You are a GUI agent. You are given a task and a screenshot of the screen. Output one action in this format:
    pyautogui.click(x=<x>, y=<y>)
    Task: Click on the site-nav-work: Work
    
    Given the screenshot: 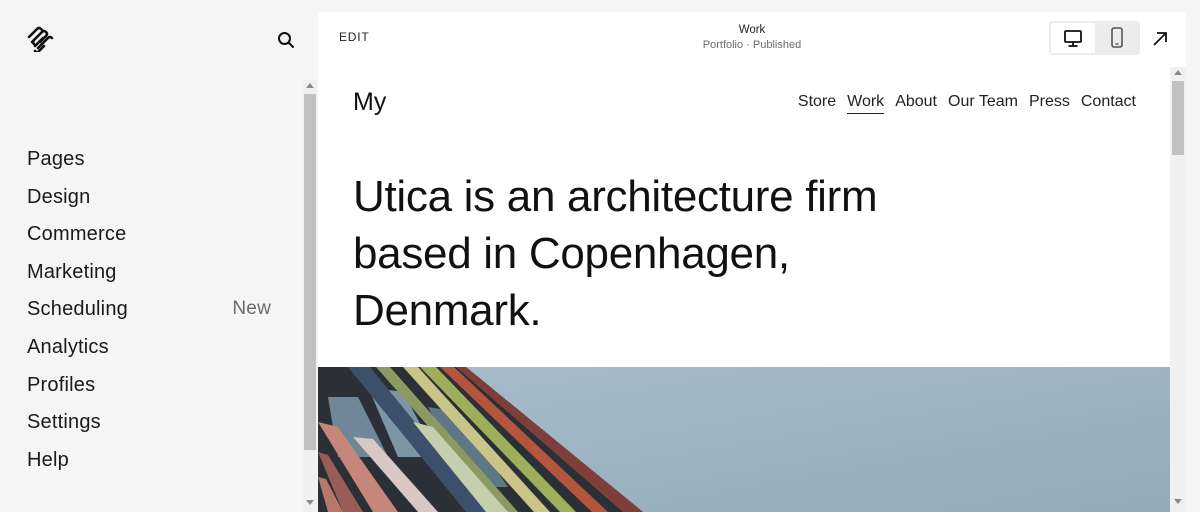 What is the action you would take?
    pyautogui.click(x=866, y=103)
    